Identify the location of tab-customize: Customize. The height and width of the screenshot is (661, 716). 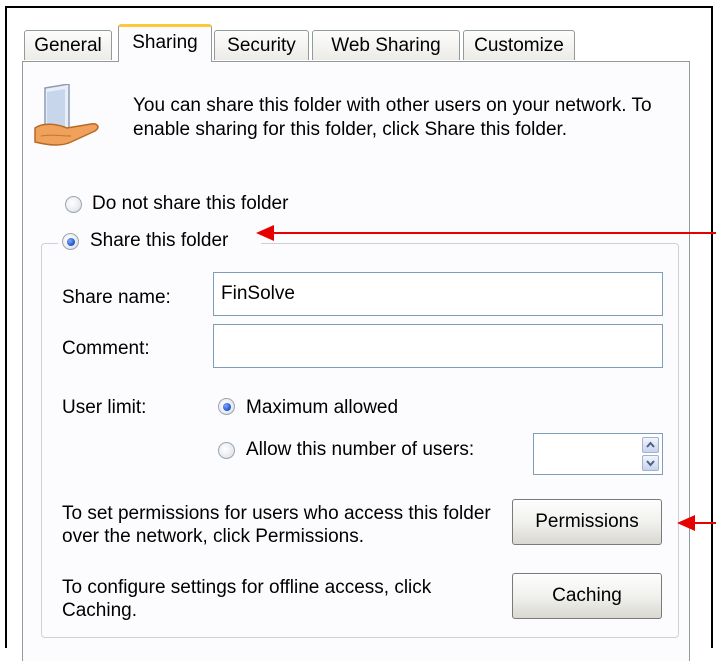
(519, 45).